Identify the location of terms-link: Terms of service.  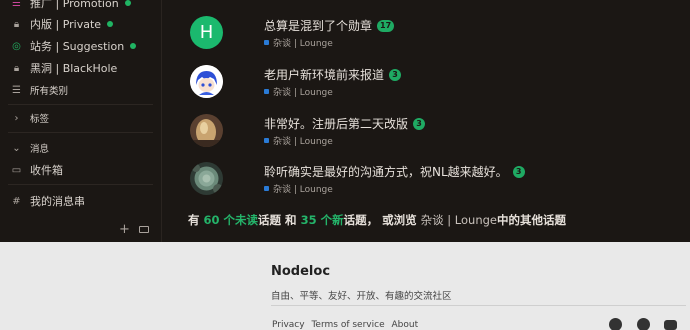
(347, 325).